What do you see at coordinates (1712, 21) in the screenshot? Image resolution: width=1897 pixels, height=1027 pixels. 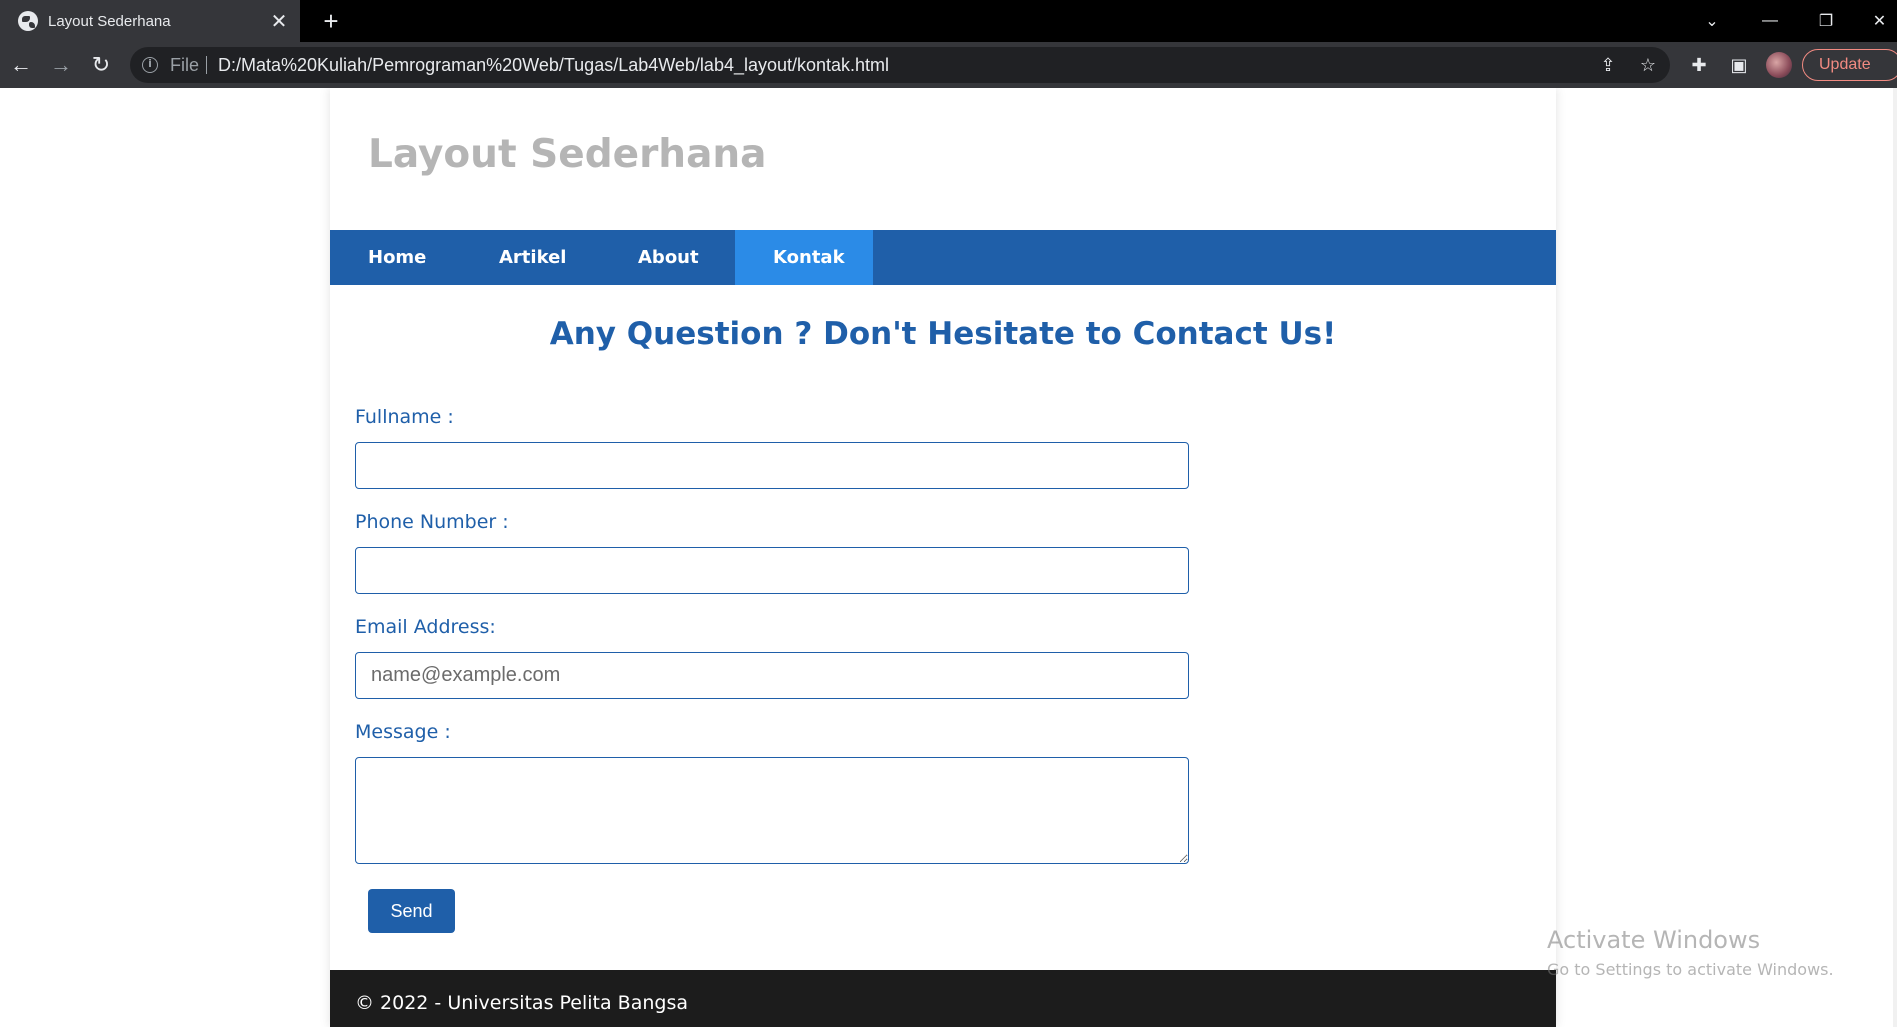 I see `tab-search-icon: ⌄` at bounding box center [1712, 21].